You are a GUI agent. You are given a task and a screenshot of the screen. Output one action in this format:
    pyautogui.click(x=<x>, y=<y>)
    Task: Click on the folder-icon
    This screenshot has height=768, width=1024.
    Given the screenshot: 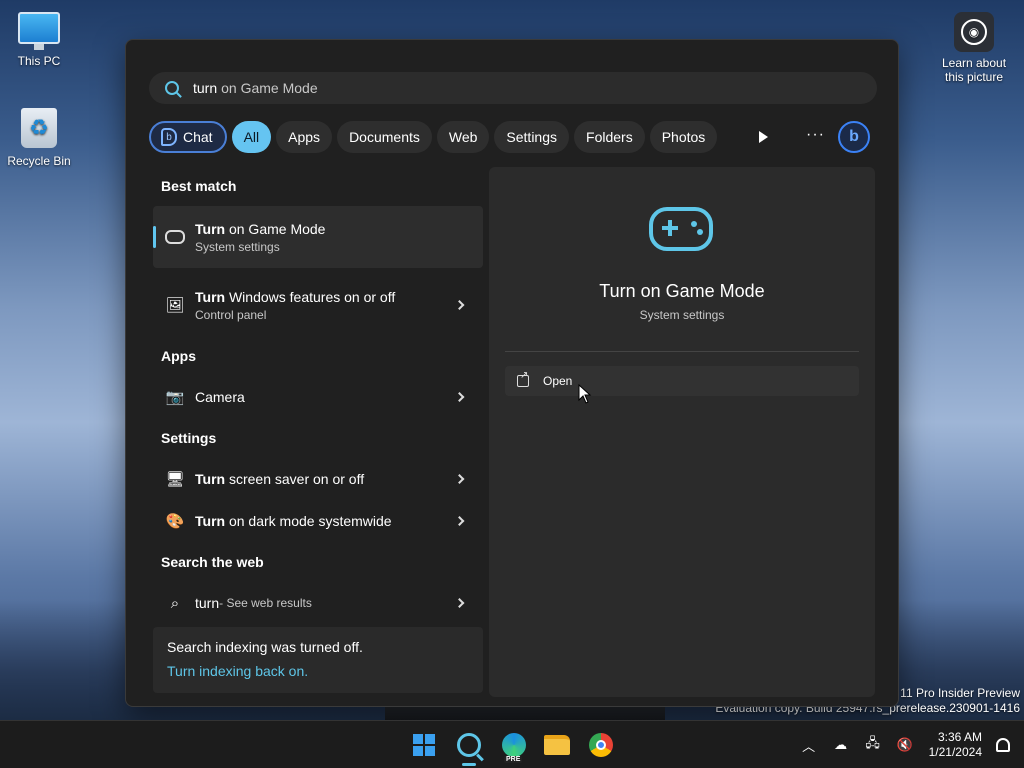 What is the action you would take?
    pyautogui.click(x=557, y=745)
    